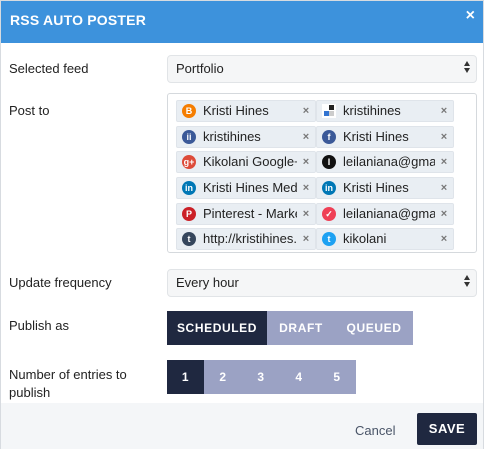 The image size is (484, 449). What do you see at coordinates (299, 377) in the screenshot?
I see `entries-option-4: 4` at bounding box center [299, 377].